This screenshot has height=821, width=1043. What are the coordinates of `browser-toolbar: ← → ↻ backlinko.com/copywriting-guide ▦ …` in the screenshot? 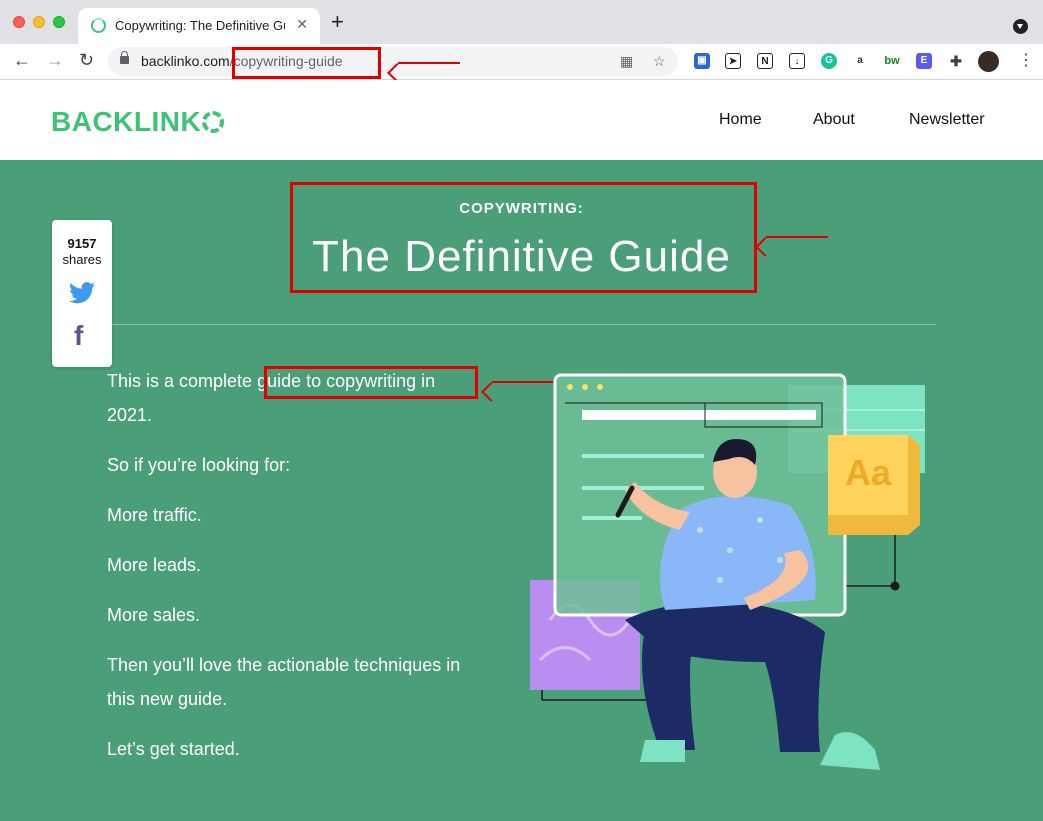 It's located at (521, 62).